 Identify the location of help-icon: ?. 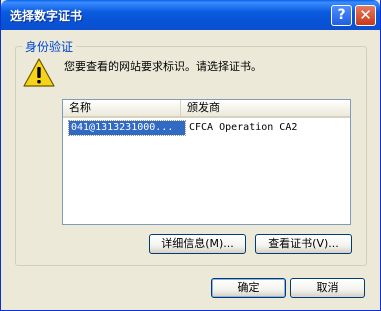
(341, 15).